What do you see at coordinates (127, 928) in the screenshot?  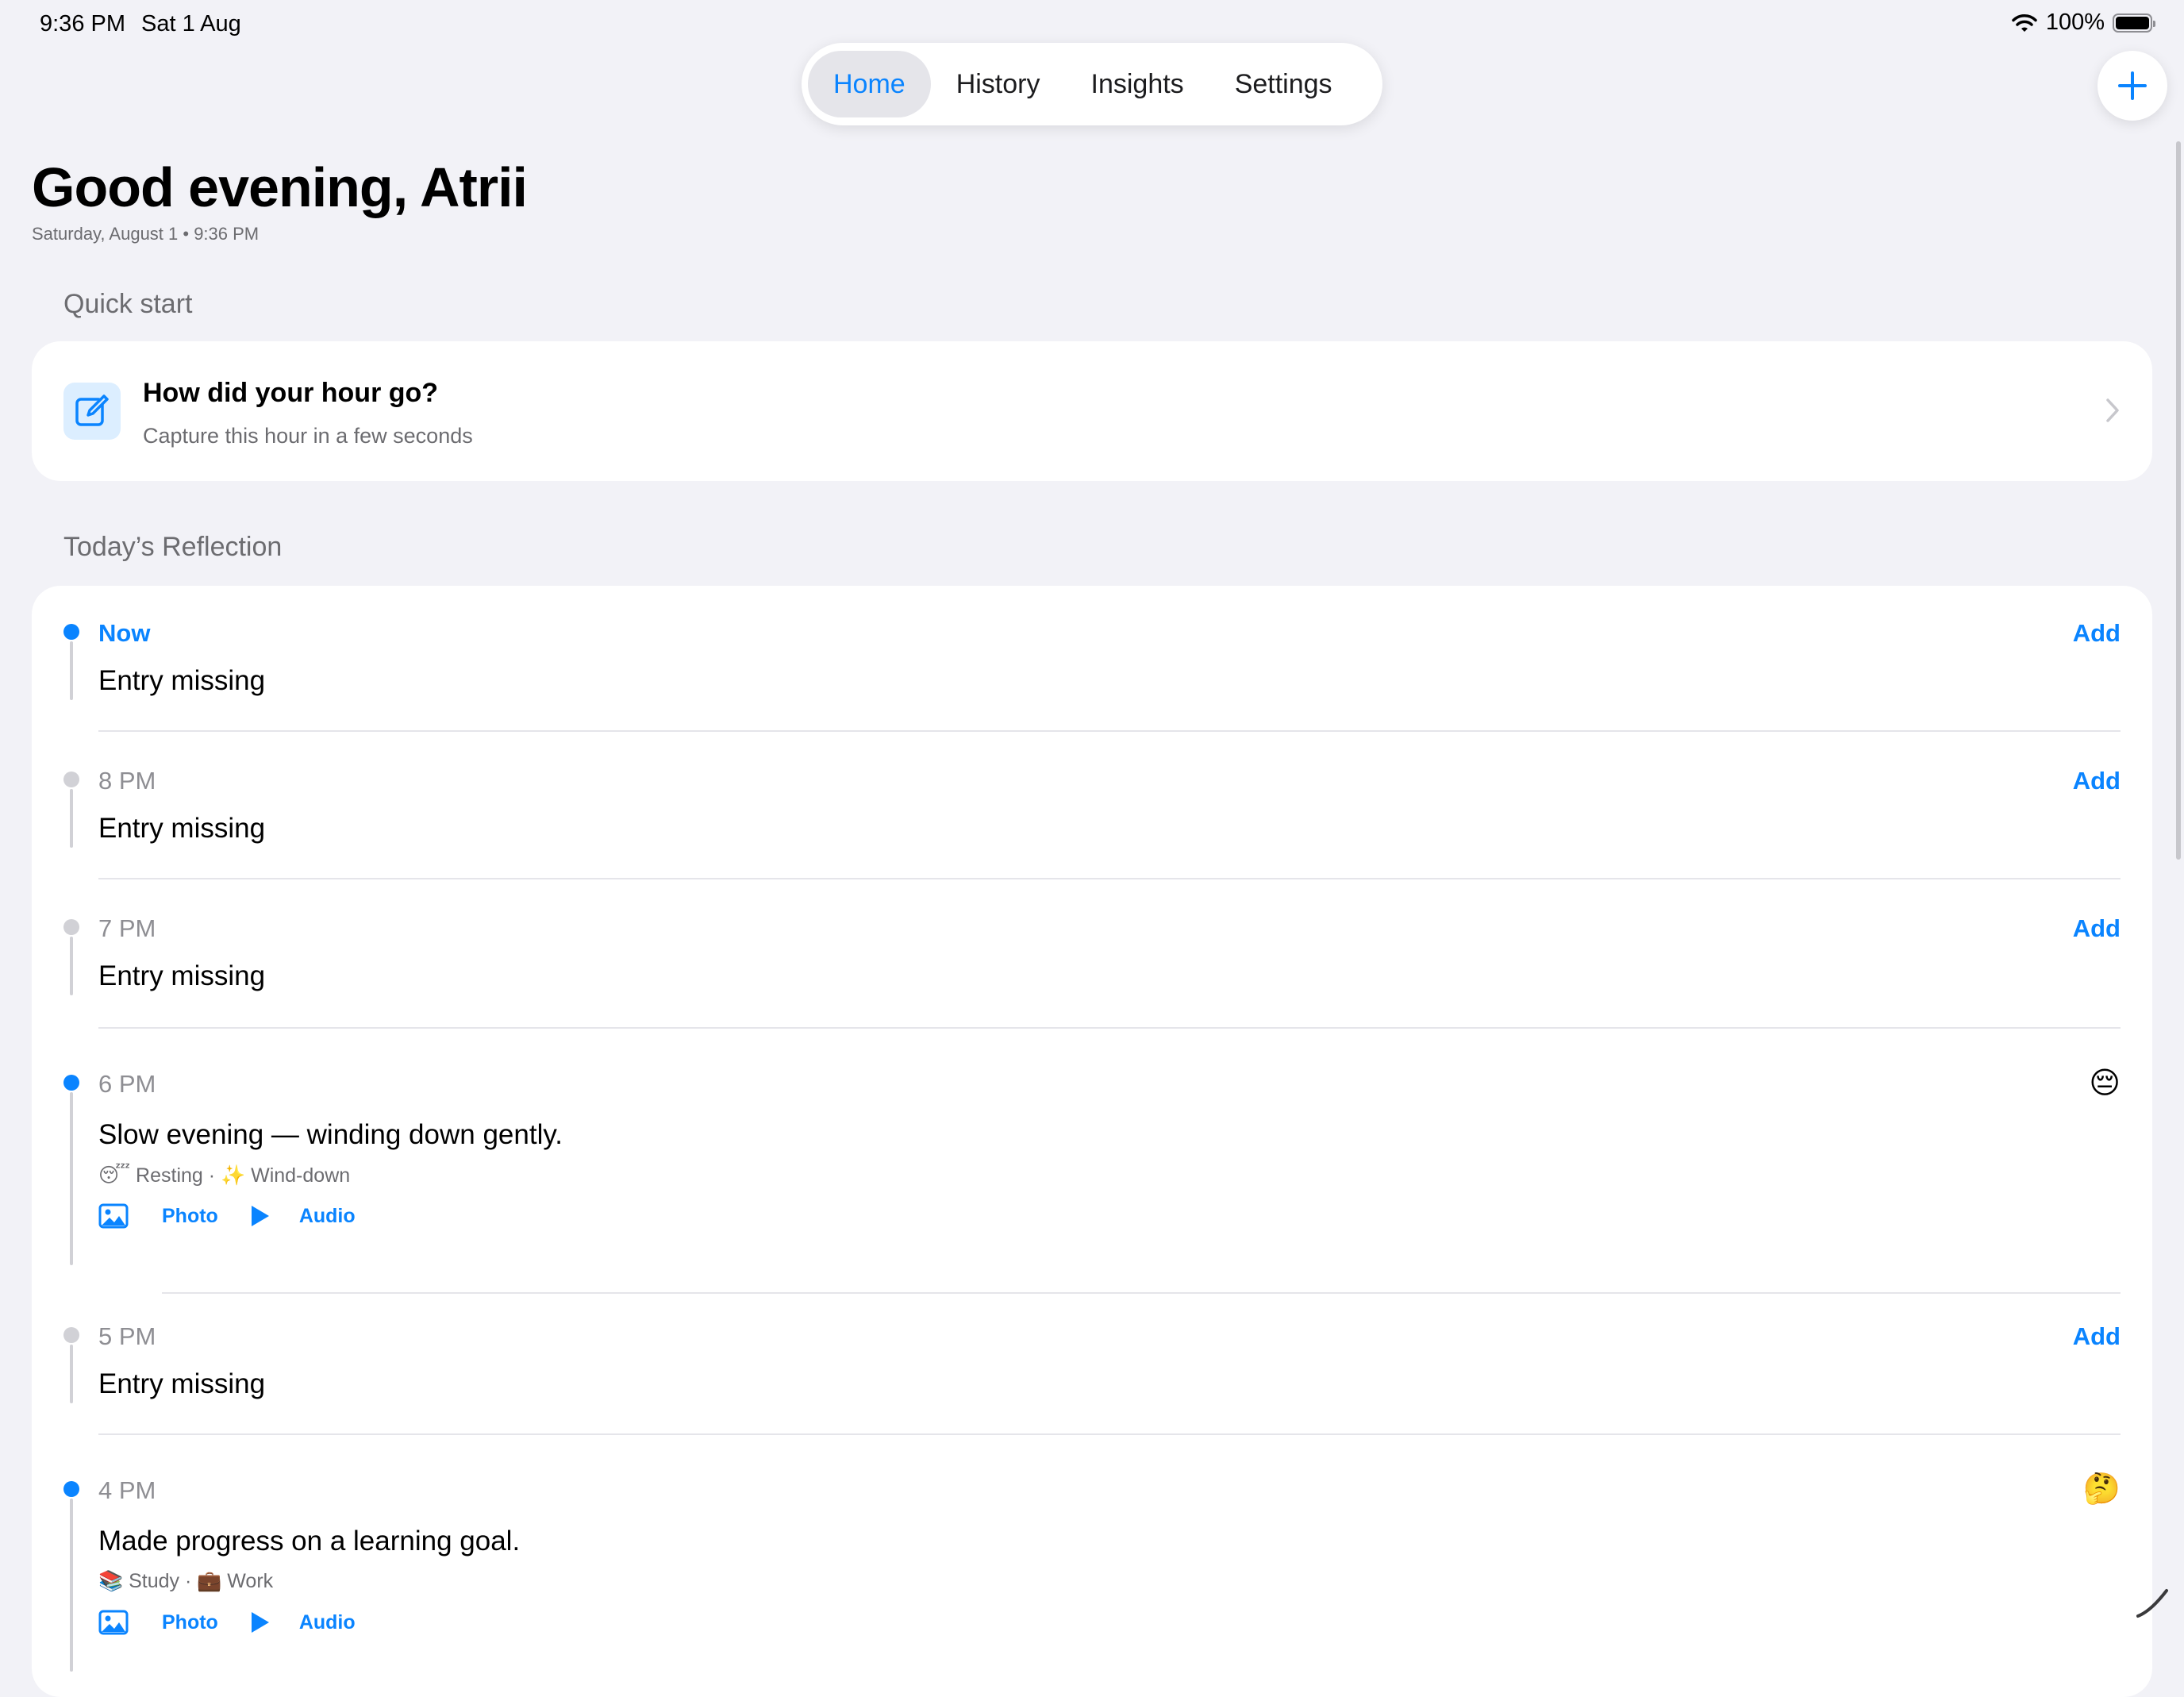 I see `entry-hour: 7 PM` at bounding box center [127, 928].